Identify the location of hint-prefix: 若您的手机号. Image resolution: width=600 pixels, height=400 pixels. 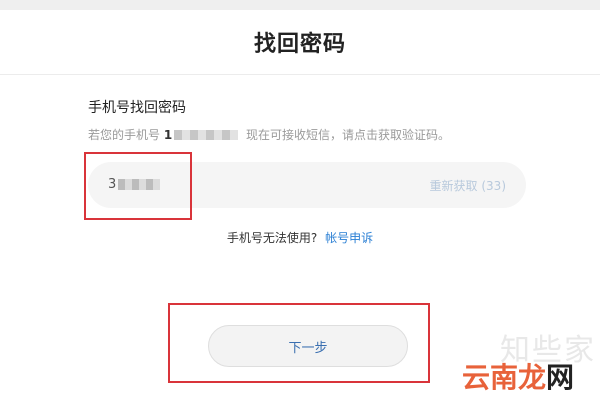
(124, 135).